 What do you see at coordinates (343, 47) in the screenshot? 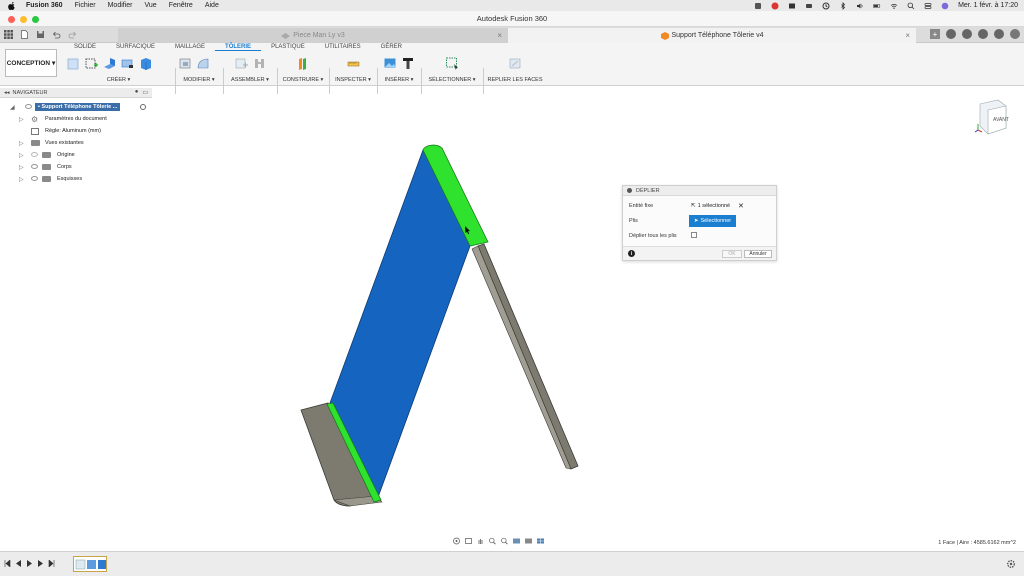
I see `tab-utilitaires: UTILITAIRES` at bounding box center [343, 47].